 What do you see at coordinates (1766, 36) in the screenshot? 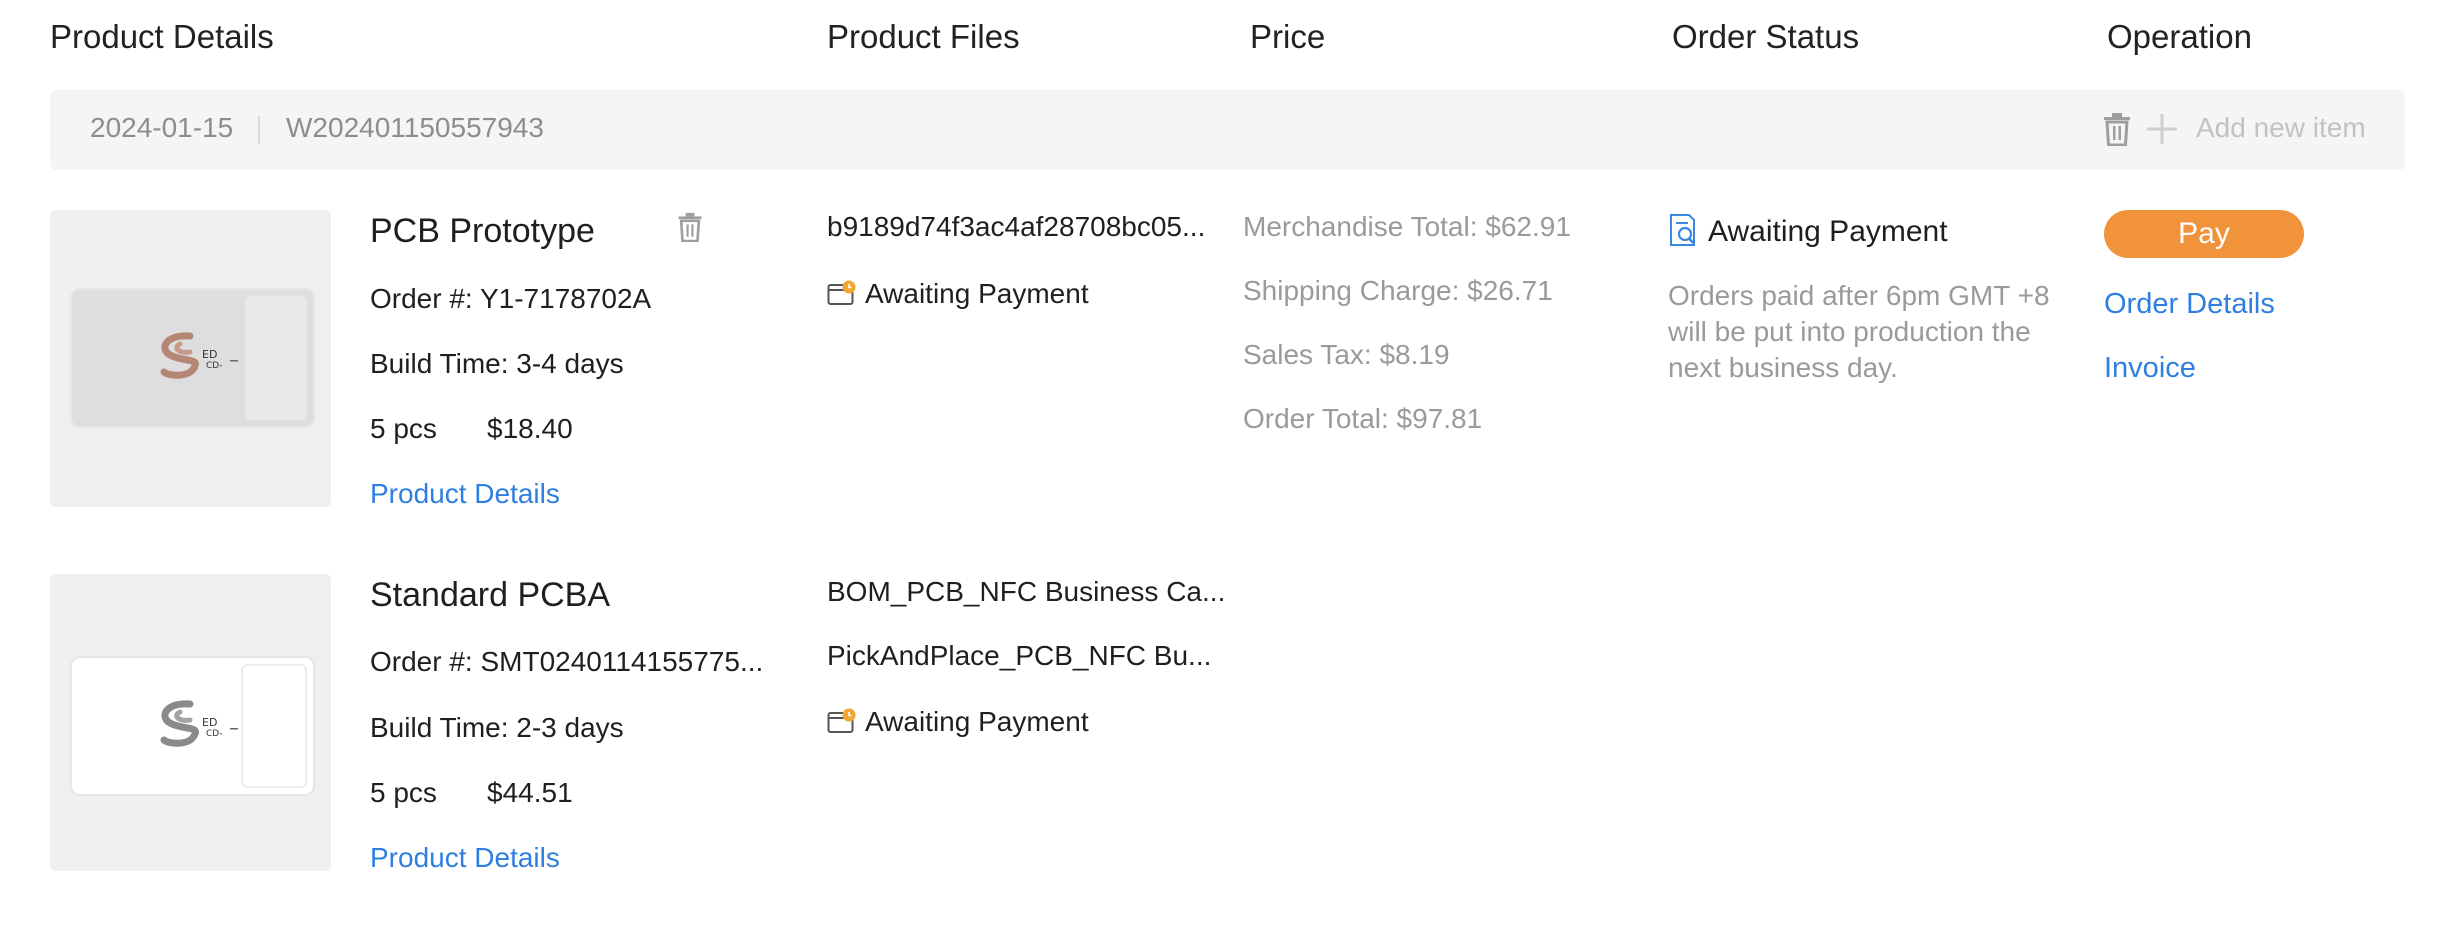
I see `header-order-status: Order Status` at bounding box center [1766, 36].